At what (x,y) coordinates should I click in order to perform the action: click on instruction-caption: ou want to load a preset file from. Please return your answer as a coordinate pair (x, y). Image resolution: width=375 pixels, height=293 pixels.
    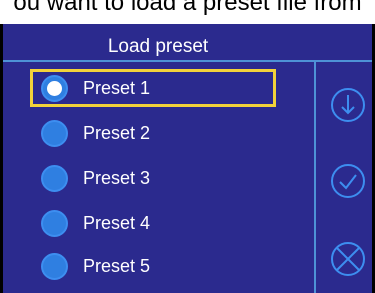
    Looking at the image, I should click on (187, 8).